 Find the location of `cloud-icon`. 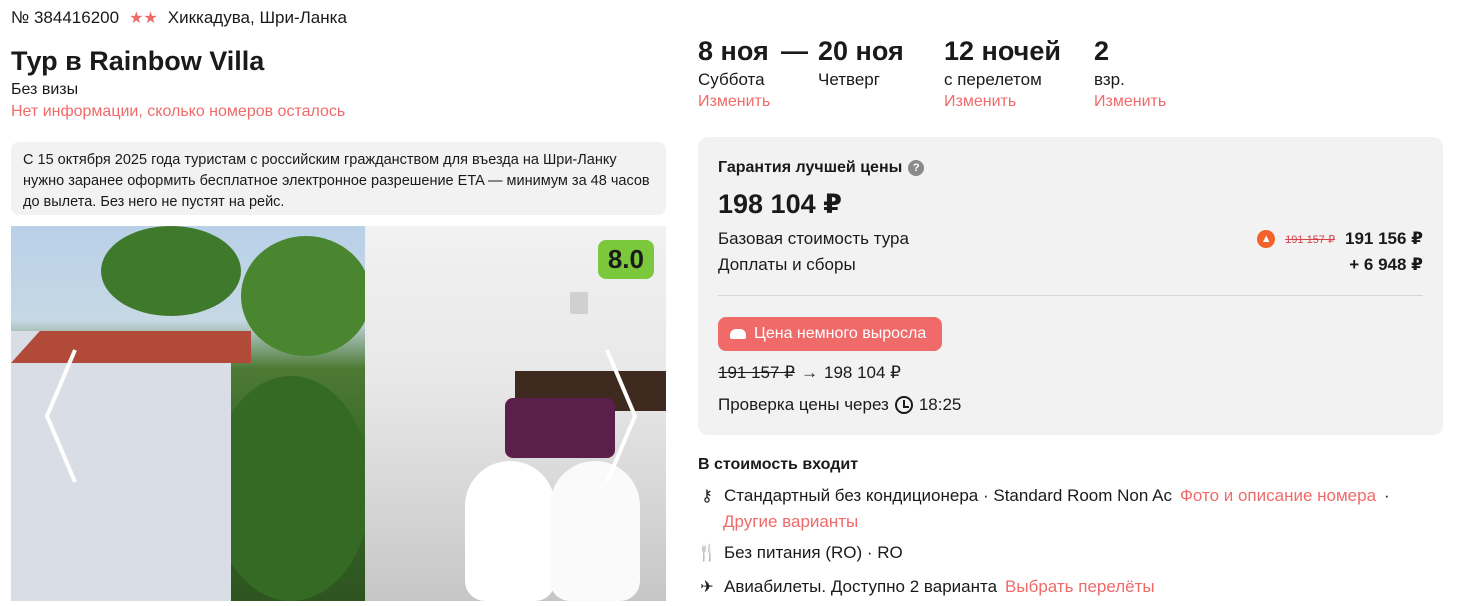

cloud-icon is located at coordinates (738, 334).